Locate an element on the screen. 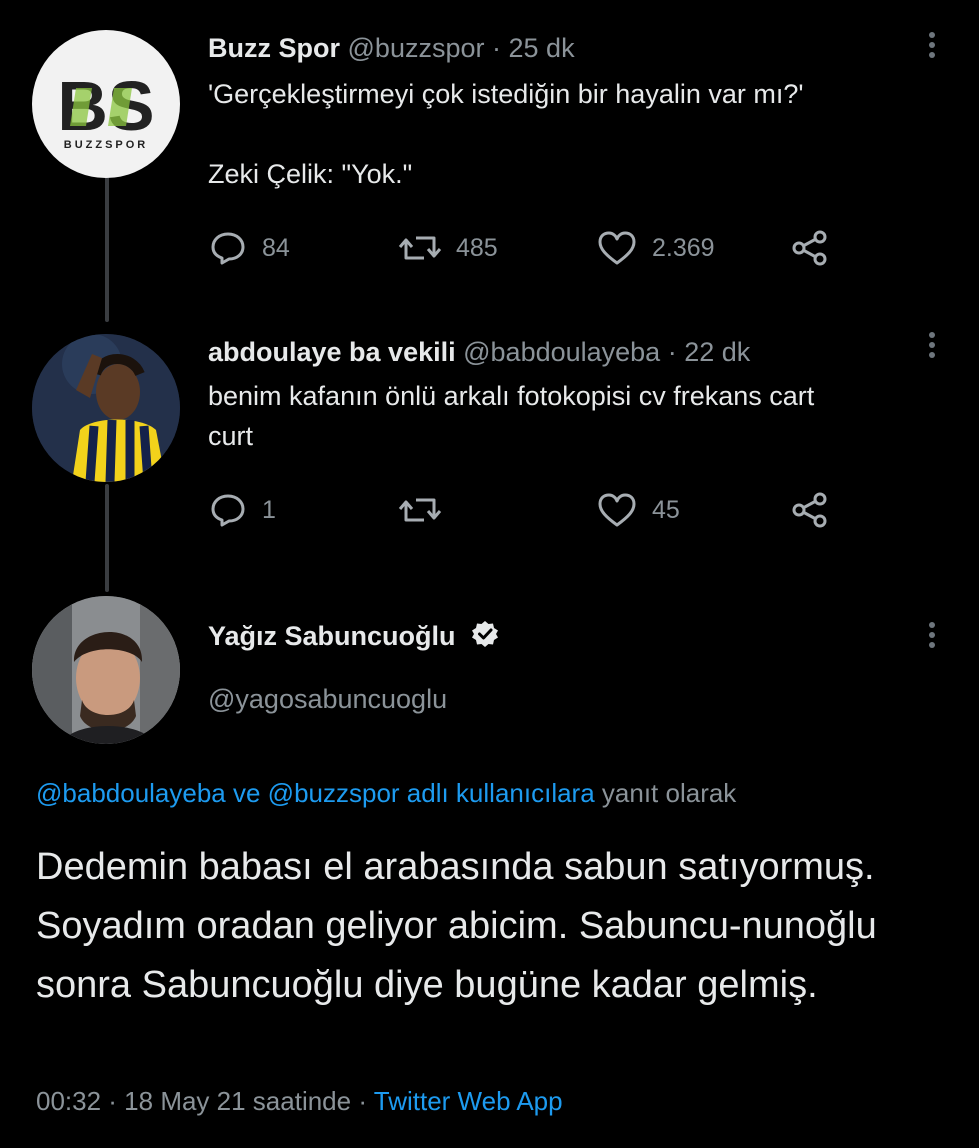 The width and height of the screenshot is (979, 1148). retweet-button is located at coordinates (427, 510).